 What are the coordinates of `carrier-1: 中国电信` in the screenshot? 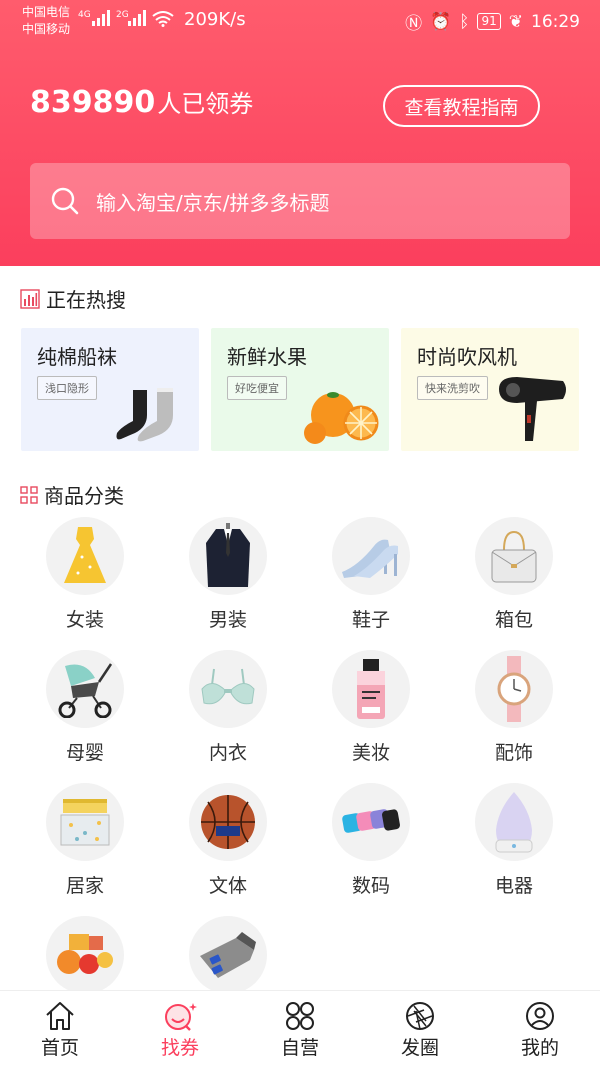 It's located at (46, 12).